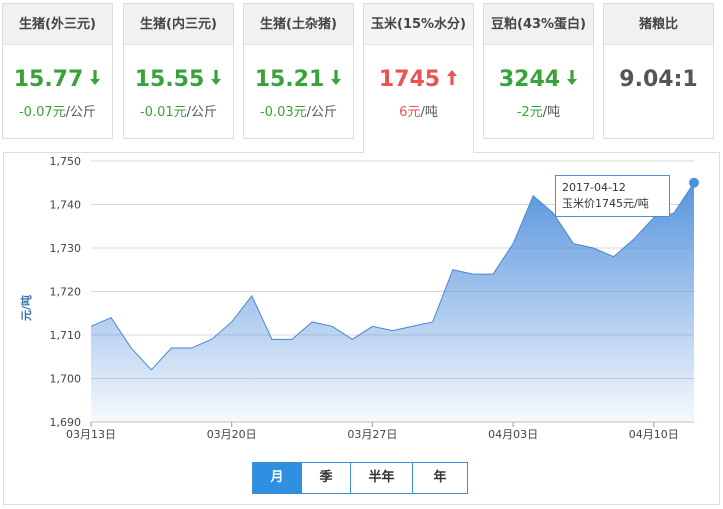 The image size is (723, 509). What do you see at coordinates (612, 196) in the screenshot?
I see `chart-tooltip: 2017-04-12 玉米价1745元/吨` at bounding box center [612, 196].